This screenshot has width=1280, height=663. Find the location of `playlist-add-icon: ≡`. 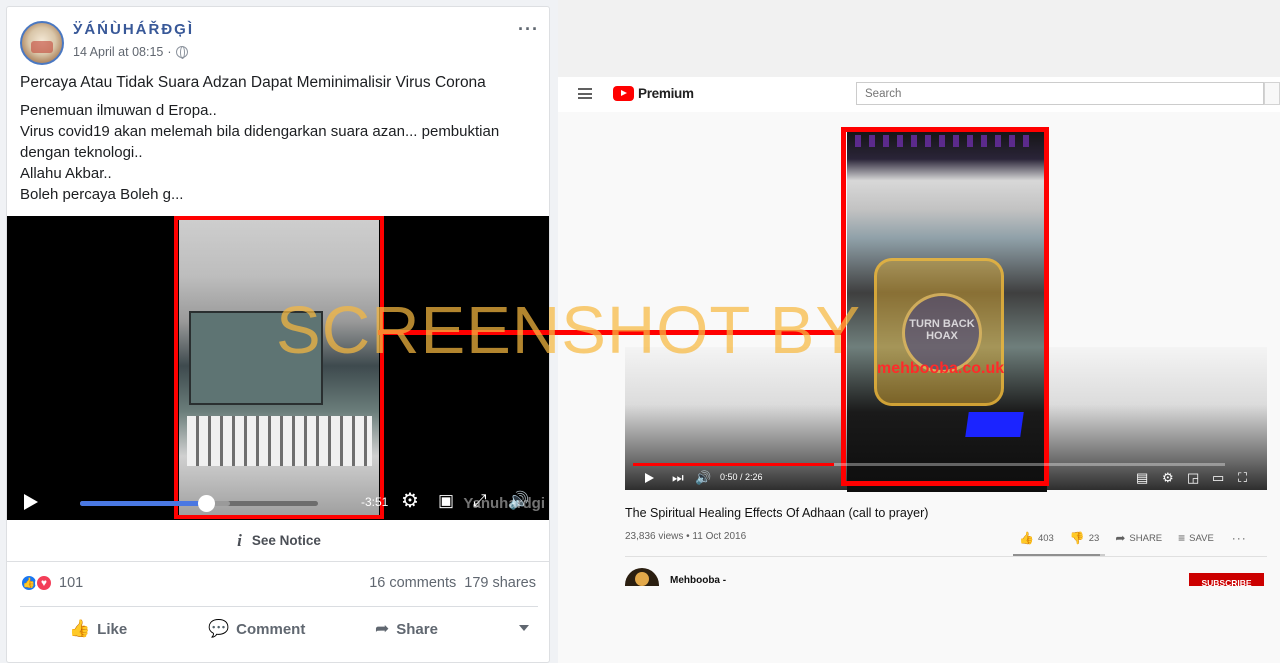

playlist-add-icon: ≡ is located at coordinates (1182, 538).